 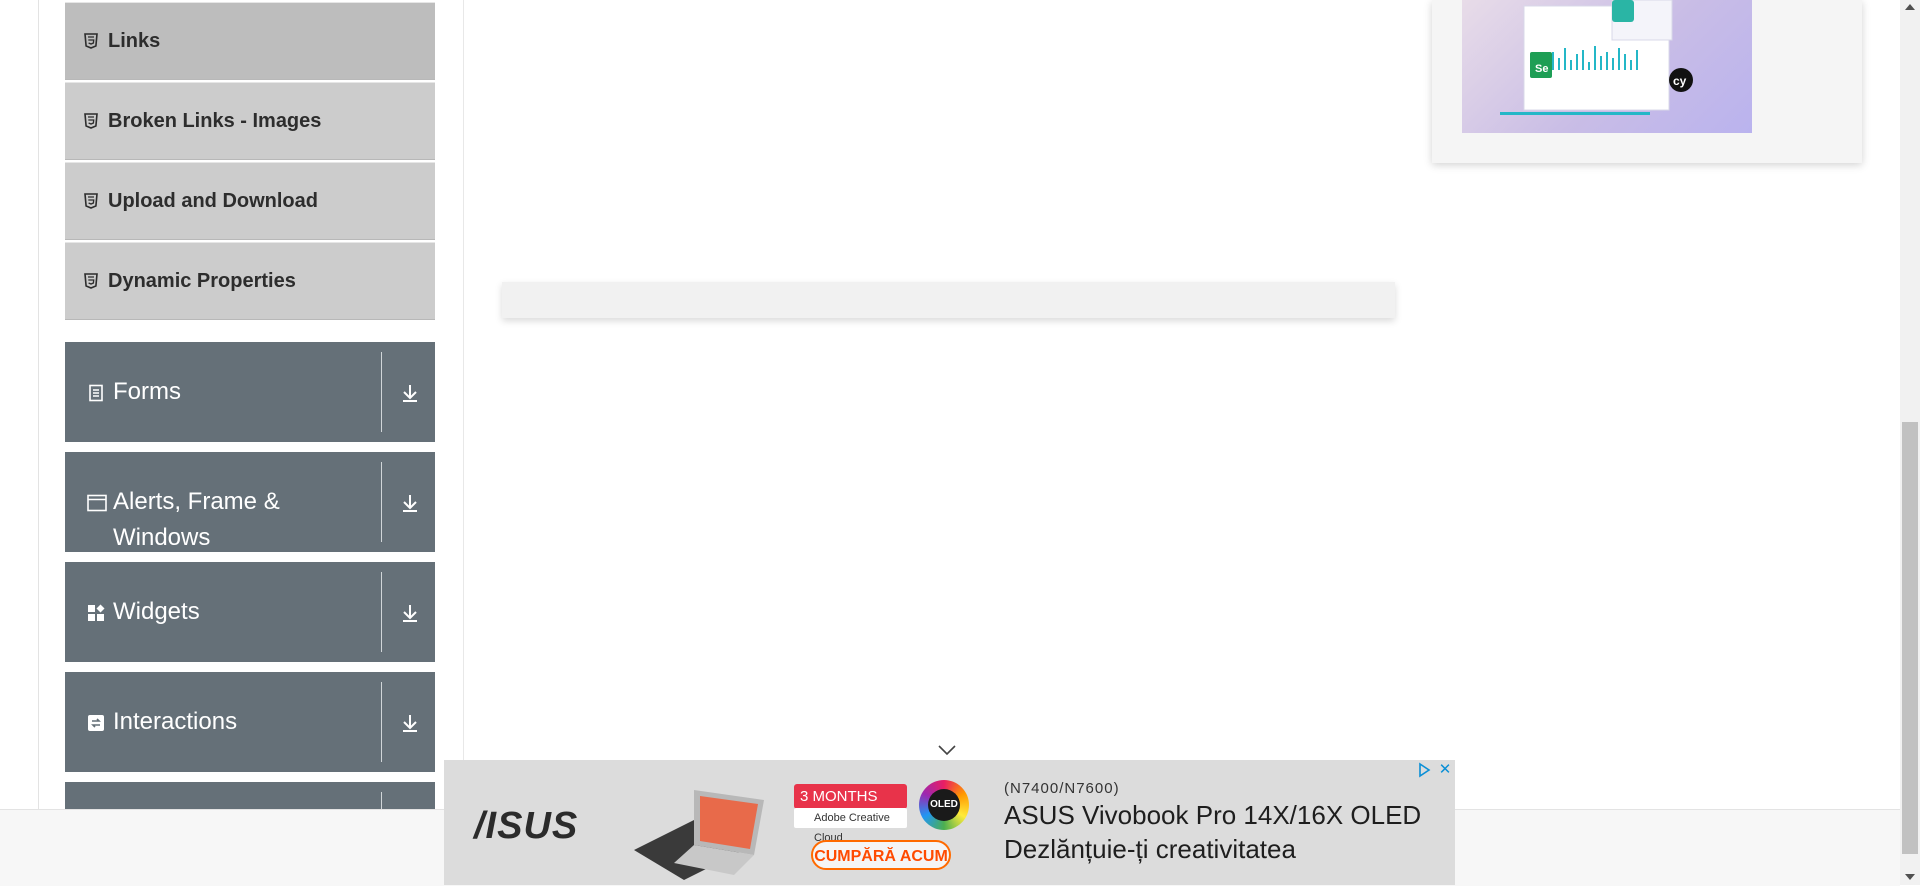 What do you see at coordinates (250, 795) in the screenshot?
I see `sidebar-group-next` at bounding box center [250, 795].